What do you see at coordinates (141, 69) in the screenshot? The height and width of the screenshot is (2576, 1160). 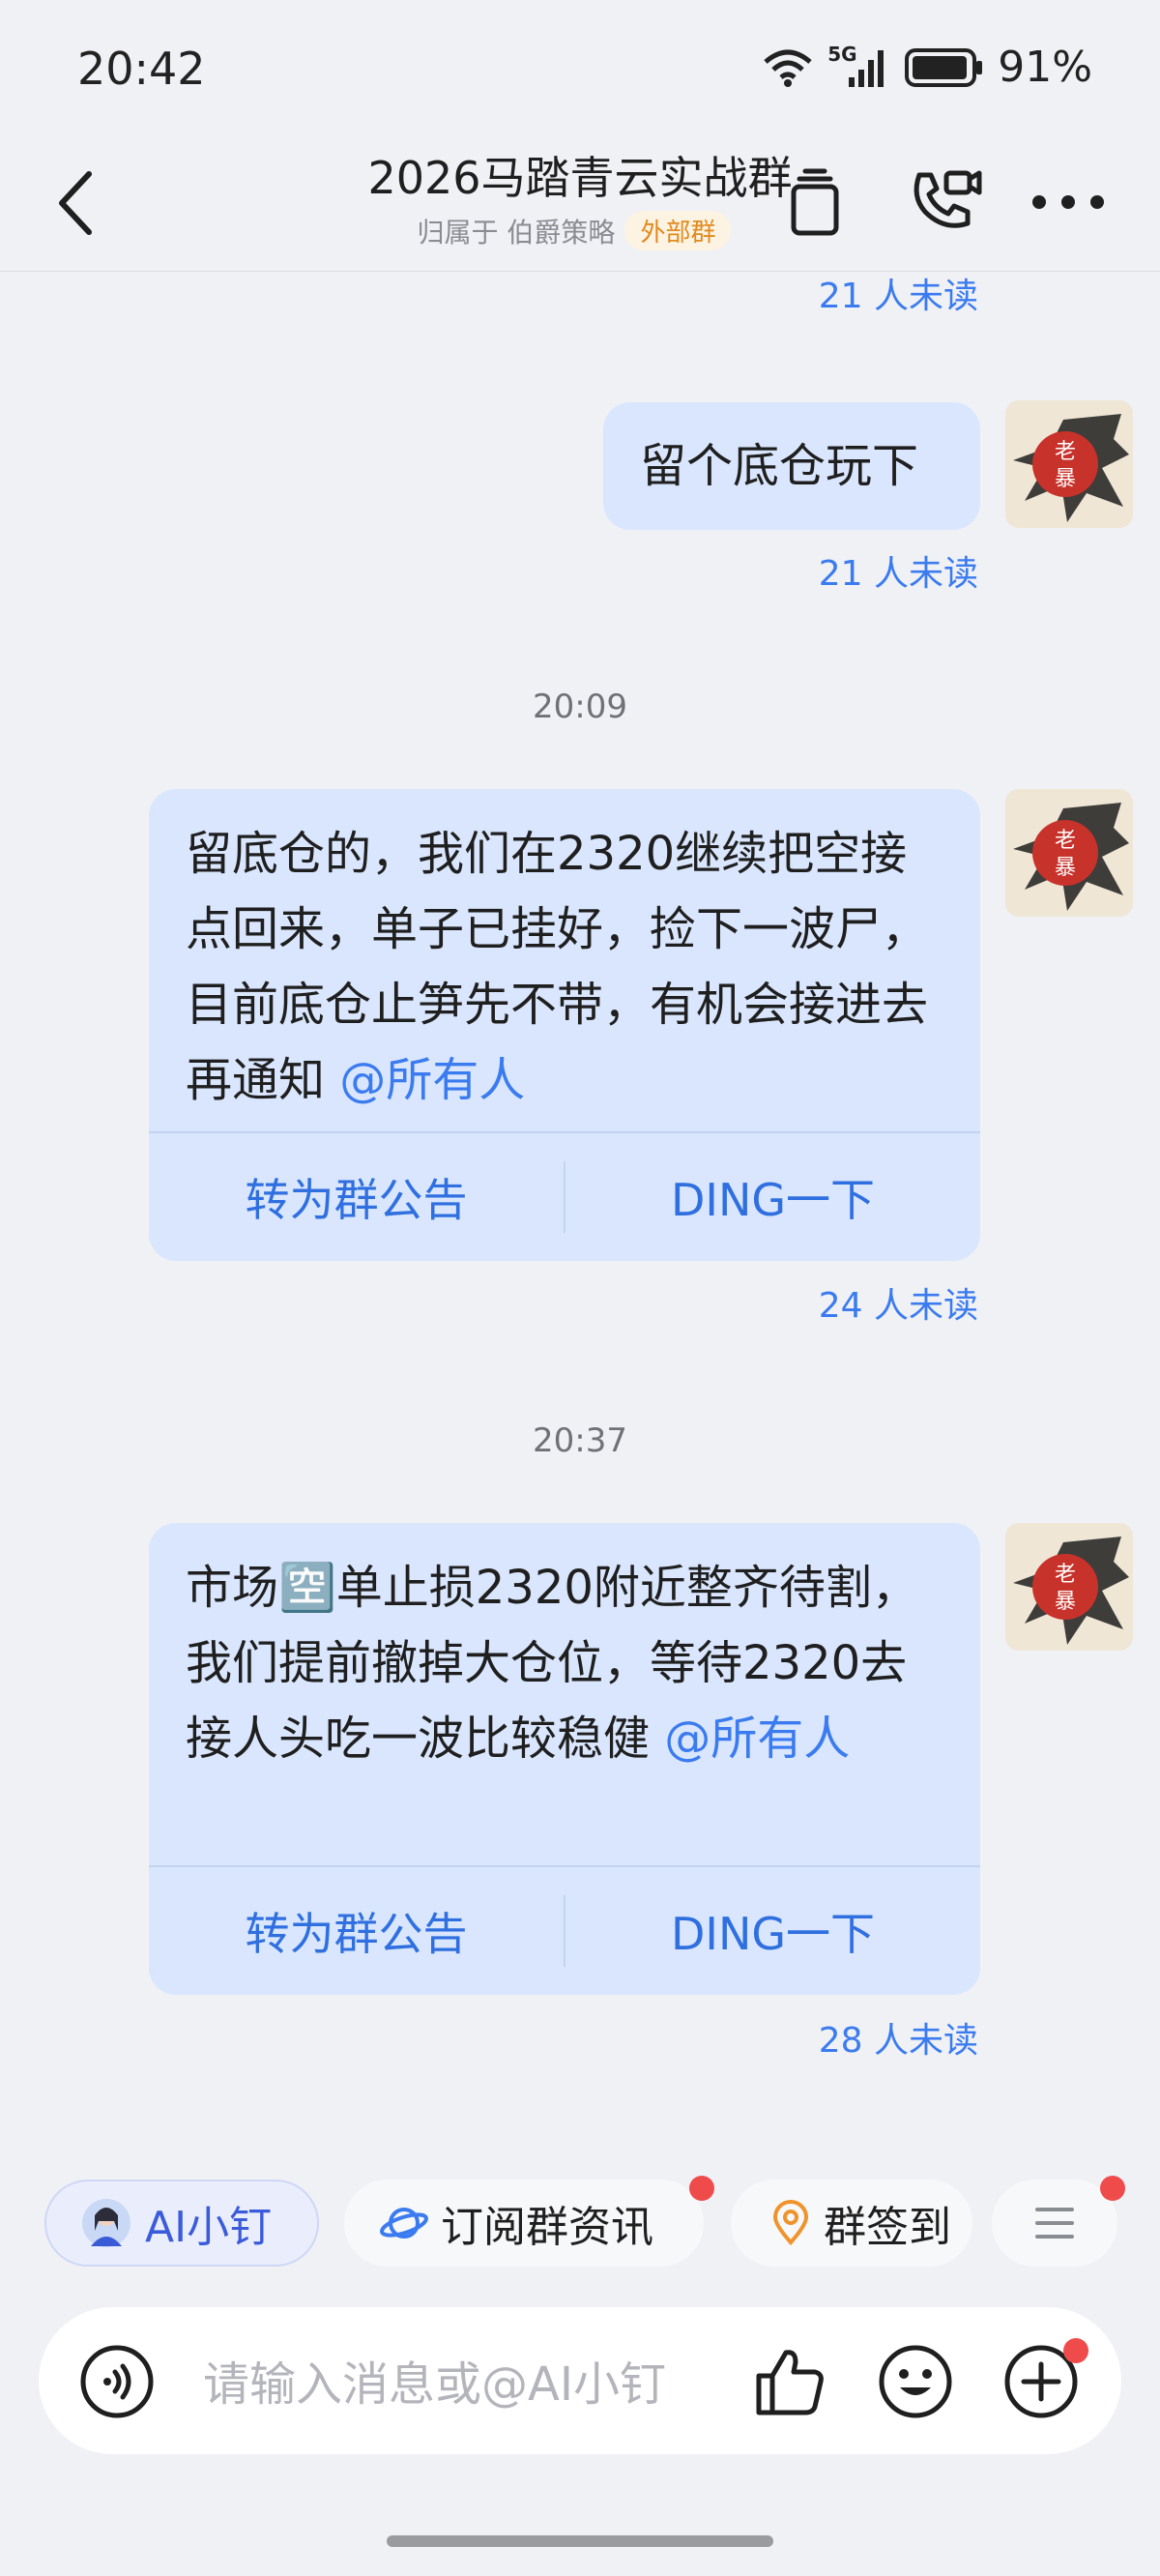 I see `status-time: 20:42` at bounding box center [141, 69].